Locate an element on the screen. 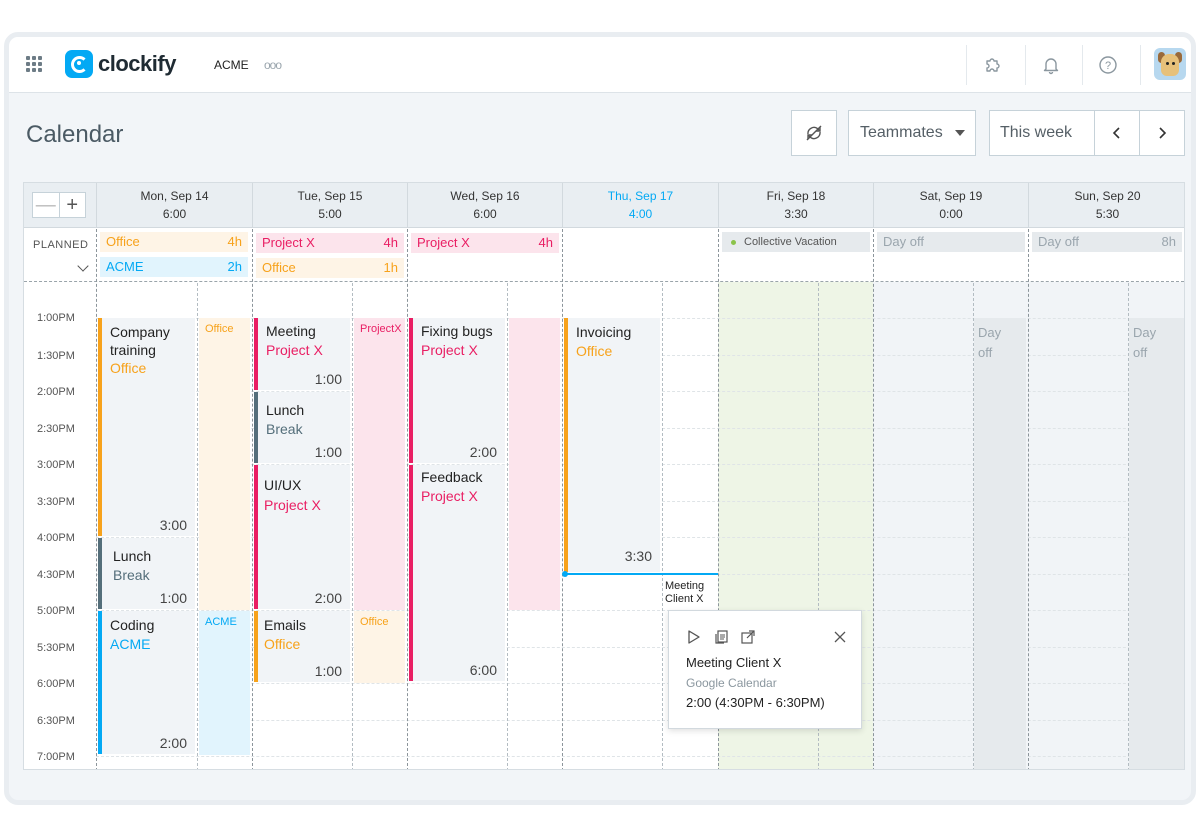 This screenshot has height=837, width=1200. time-label: 4:30PM is located at coordinates (56, 575).